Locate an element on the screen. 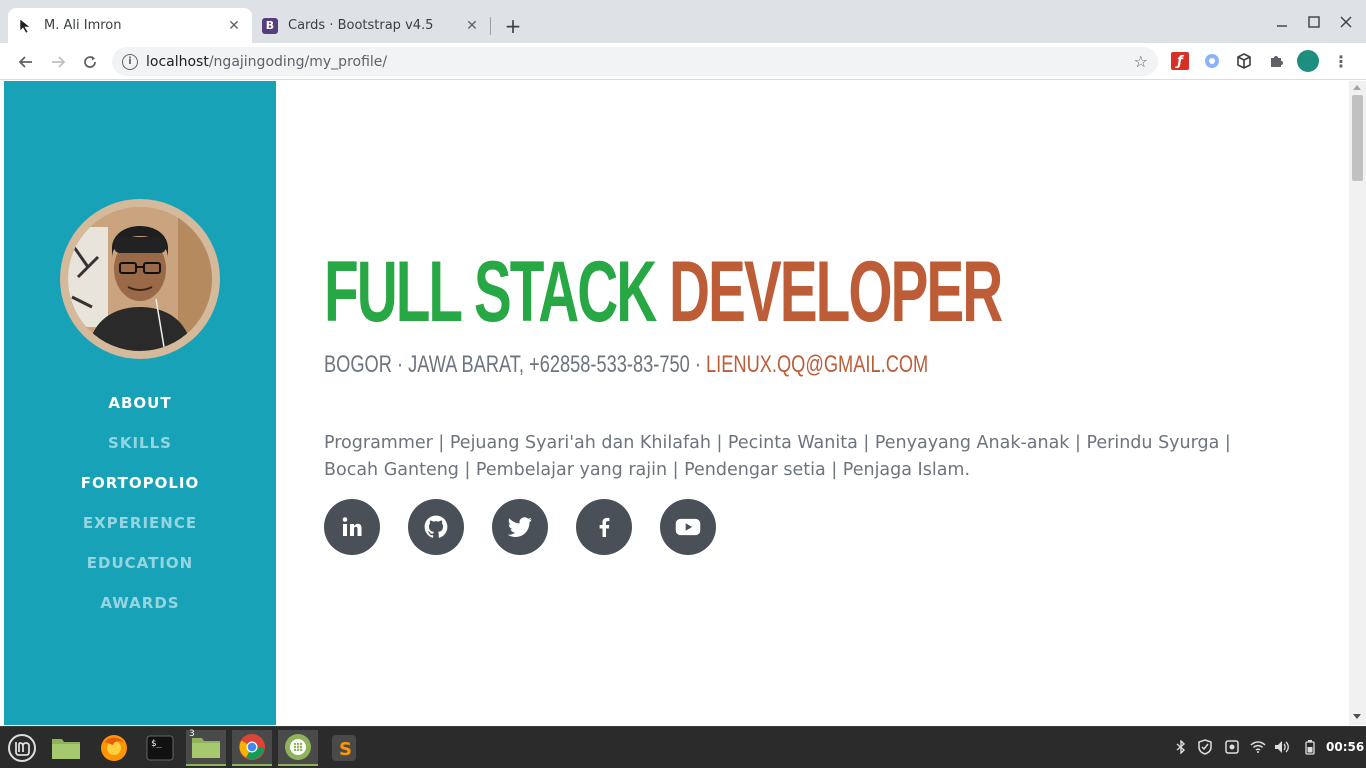  svg-text: S is located at coordinates (345, 749).